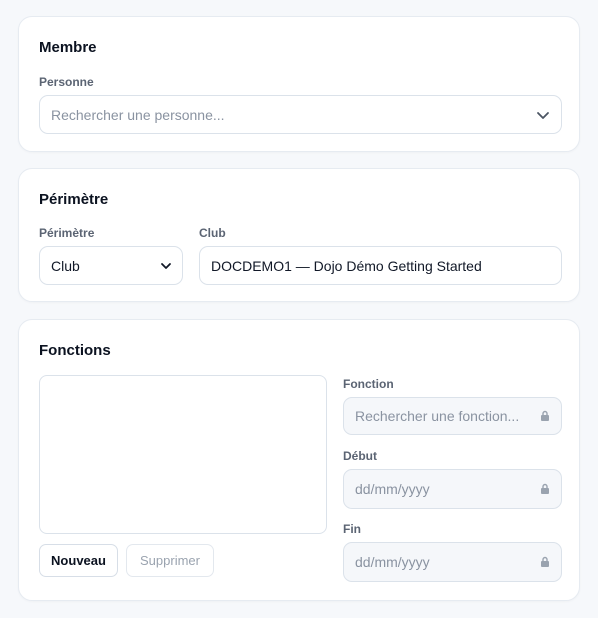  I want to click on club-input: DOCDEMO1 — Dojo Démo Getting Started, so click(380, 265).